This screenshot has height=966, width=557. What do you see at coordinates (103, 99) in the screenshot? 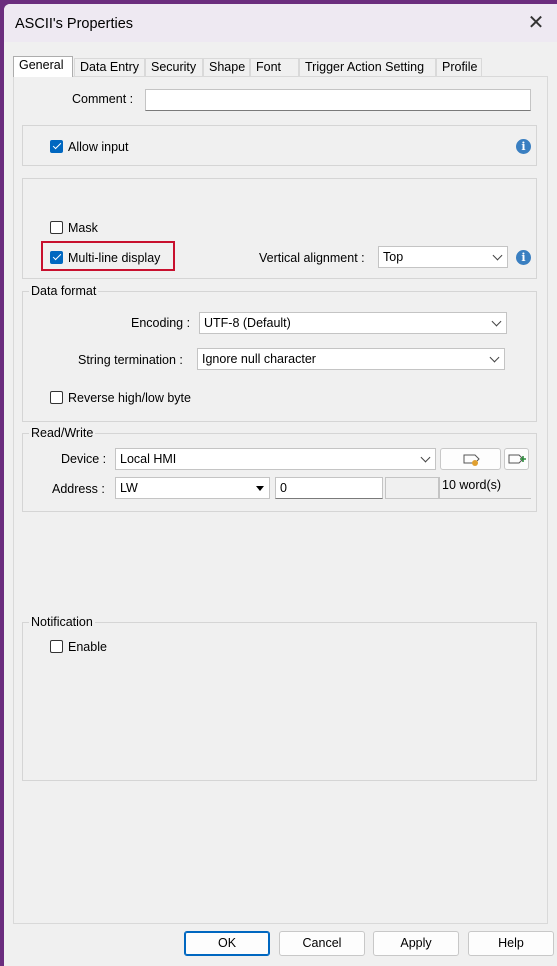
I see `comment-label: Comment :` at bounding box center [103, 99].